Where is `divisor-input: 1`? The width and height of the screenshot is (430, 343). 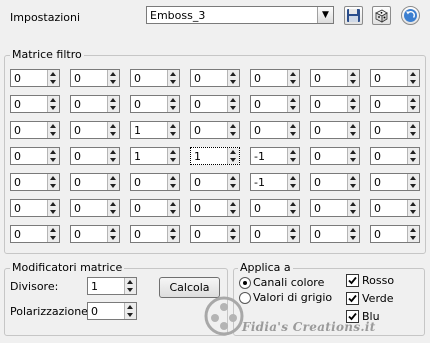
divisor-input: 1 is located at coordinates (112, 286).